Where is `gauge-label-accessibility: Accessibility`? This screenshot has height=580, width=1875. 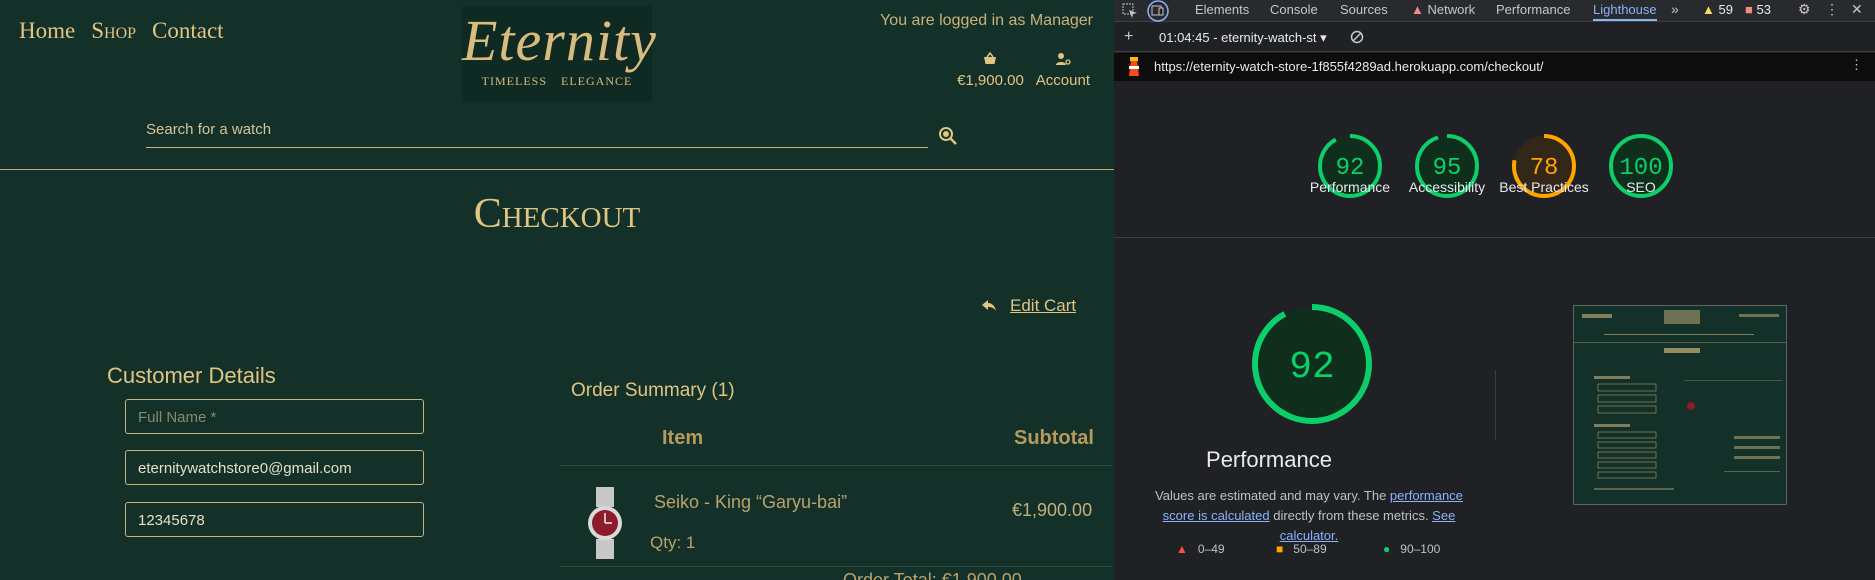 gauge-label-accessibility: Accessibility is located at coordinates (1447, 187).